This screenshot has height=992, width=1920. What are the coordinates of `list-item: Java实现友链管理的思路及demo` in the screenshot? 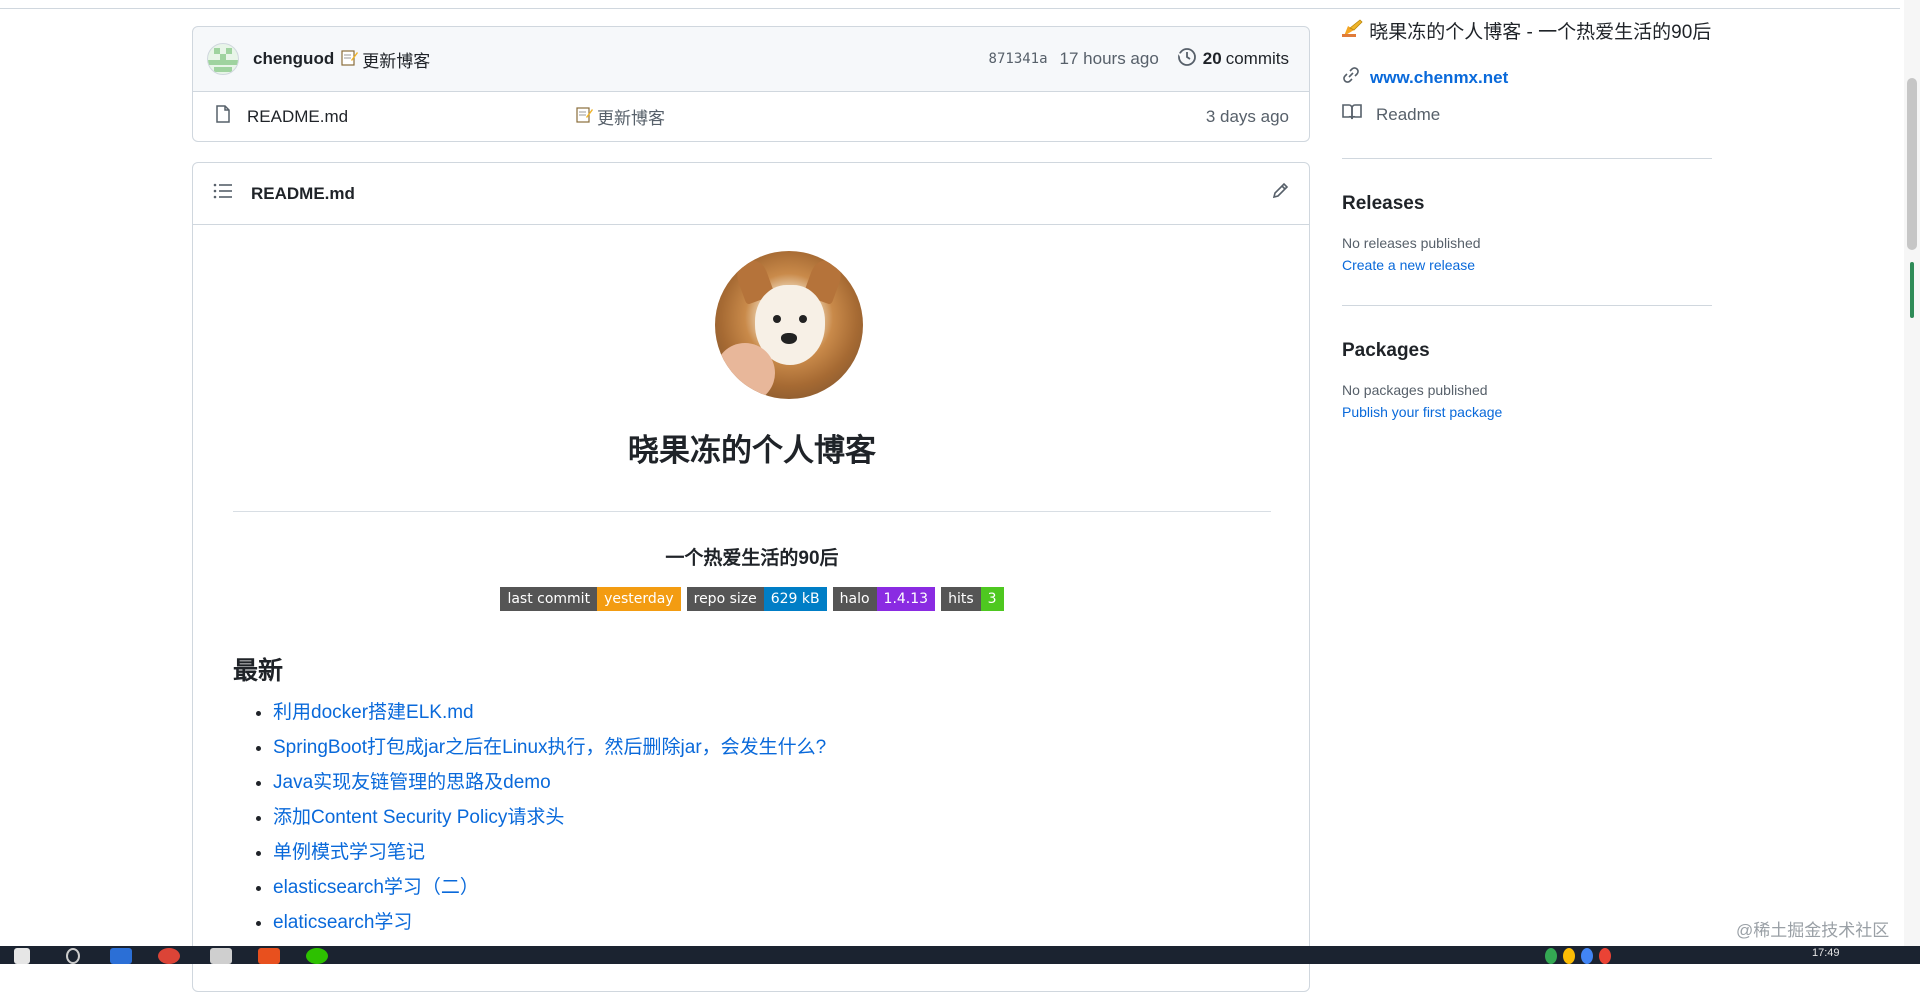 It's located at (549, 782).